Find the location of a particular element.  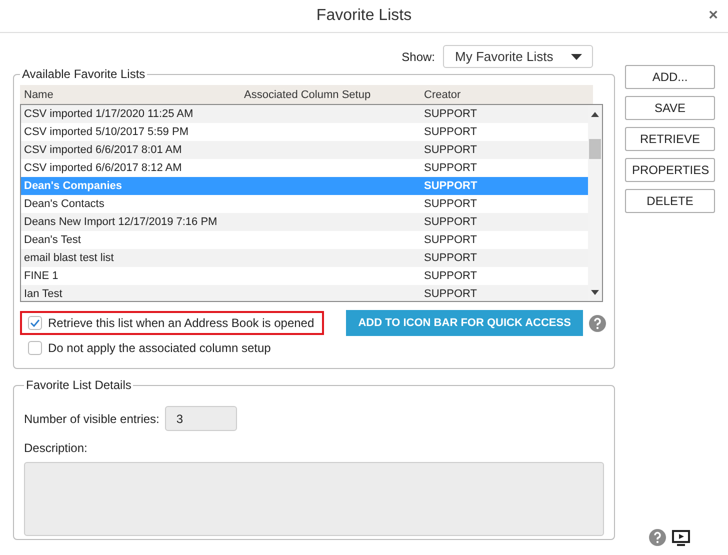

checkbox-label: Do not apply the associated column setup is located at coordinates (159, 348).